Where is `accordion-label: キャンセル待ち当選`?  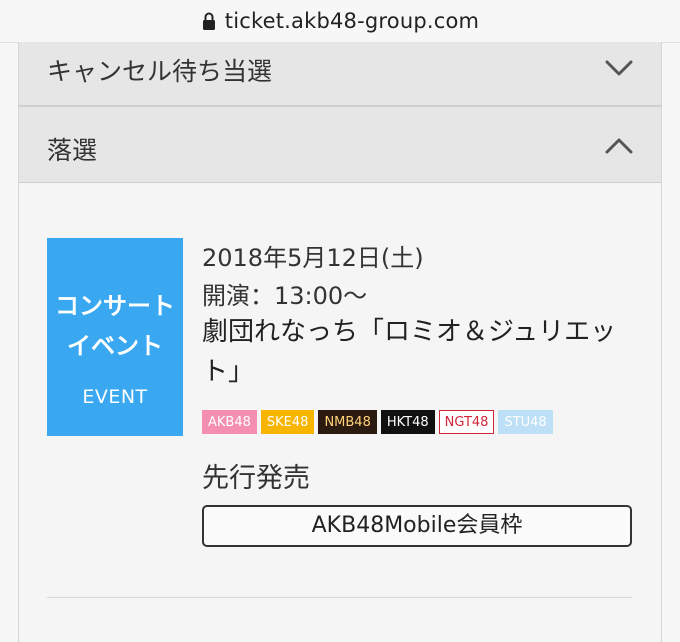 accordion-label: キャンセル待ち当選 is located at coordinates (160, 71).